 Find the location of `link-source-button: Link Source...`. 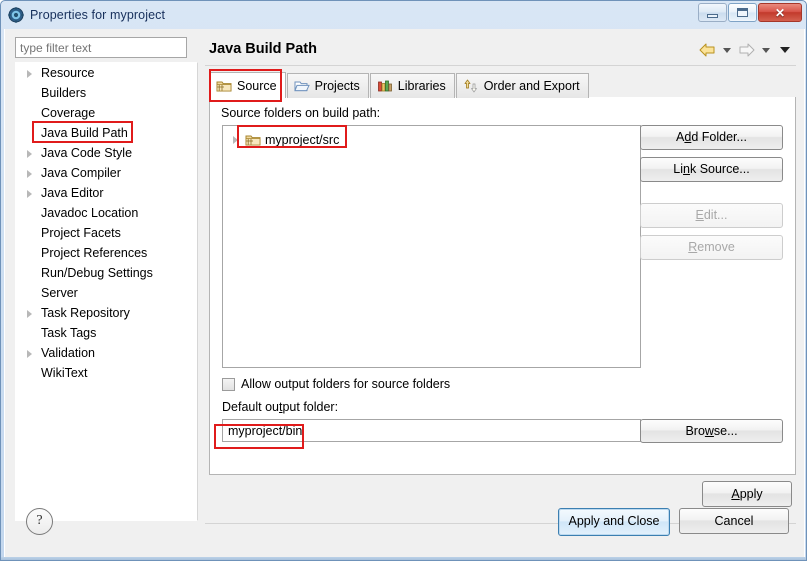

link-source-button: Link Source... is located at coordinates (711, 169).